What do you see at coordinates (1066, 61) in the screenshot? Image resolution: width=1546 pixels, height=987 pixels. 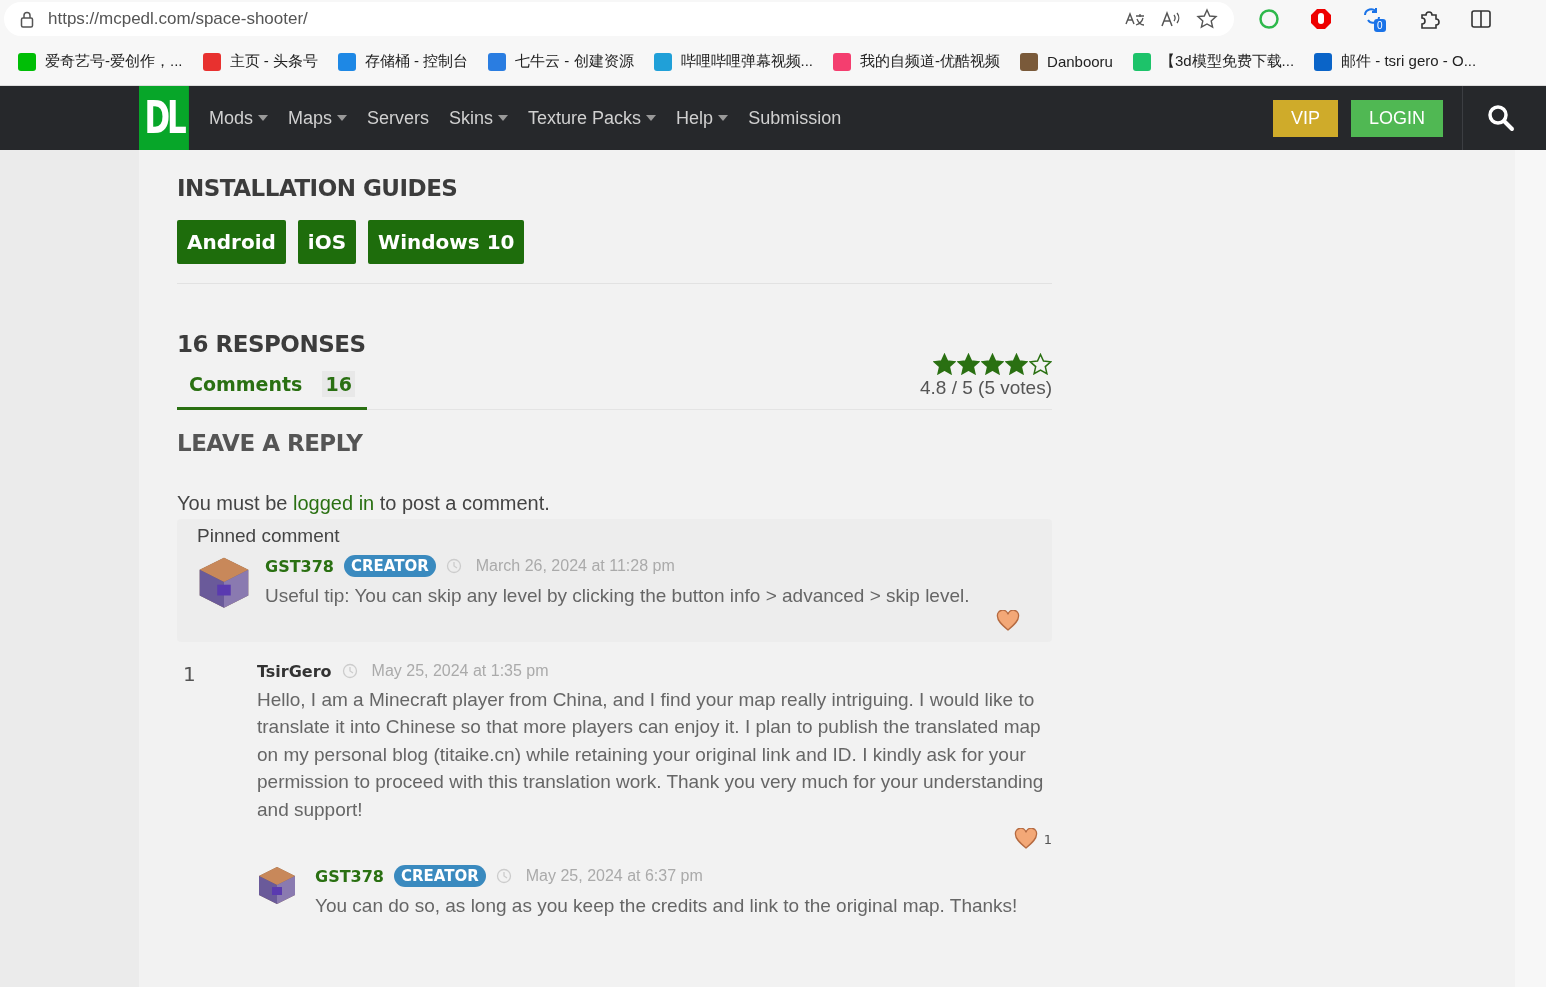 I see `bookmark: Danbooru` at bounding box center [1066, 61].